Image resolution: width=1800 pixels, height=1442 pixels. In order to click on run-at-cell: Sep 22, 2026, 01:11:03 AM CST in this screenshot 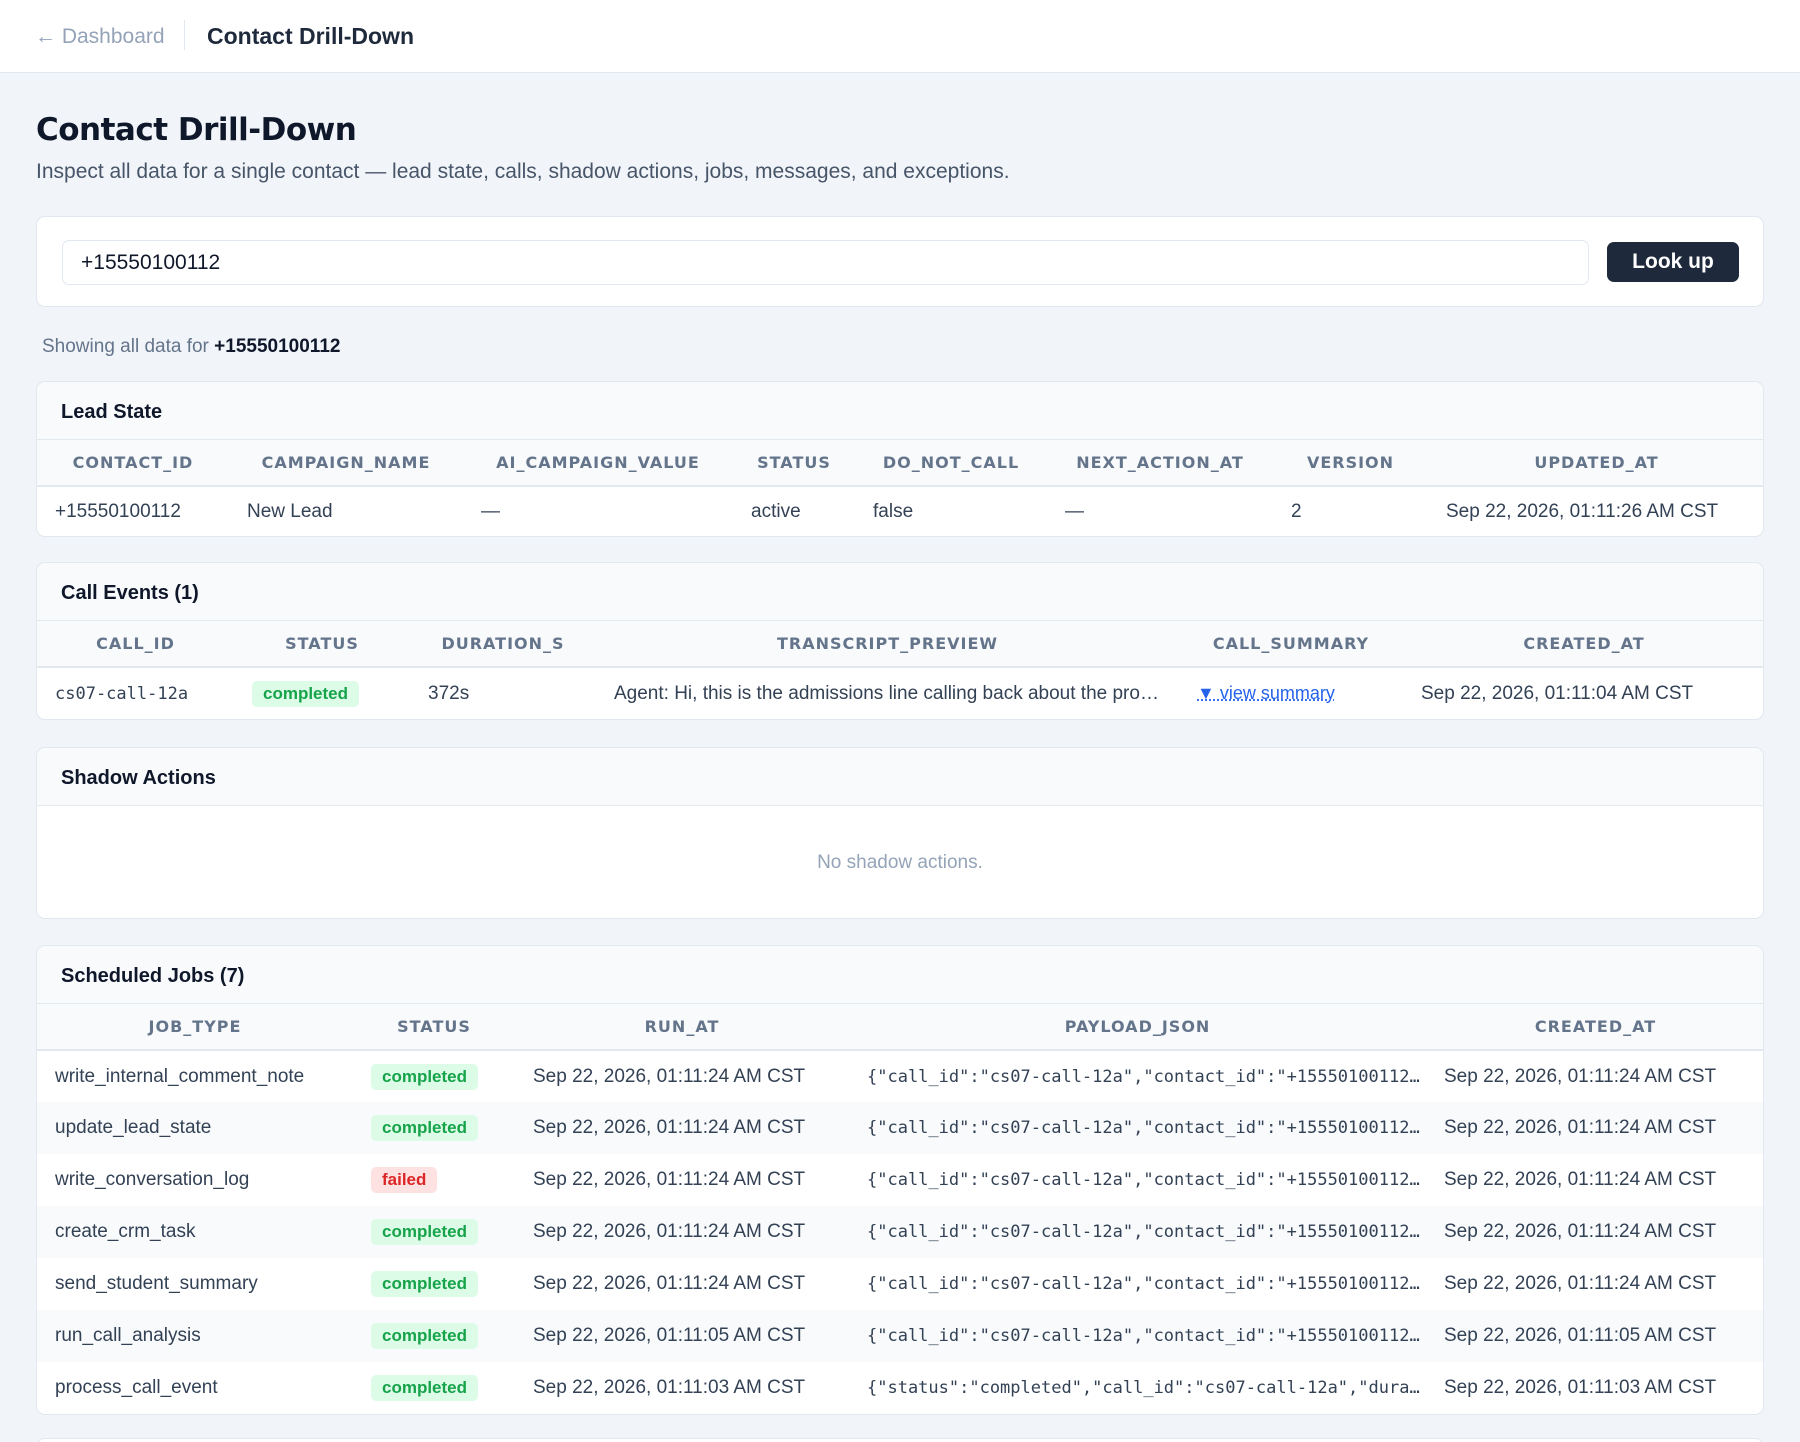, I will do `click(669, 1387)`.